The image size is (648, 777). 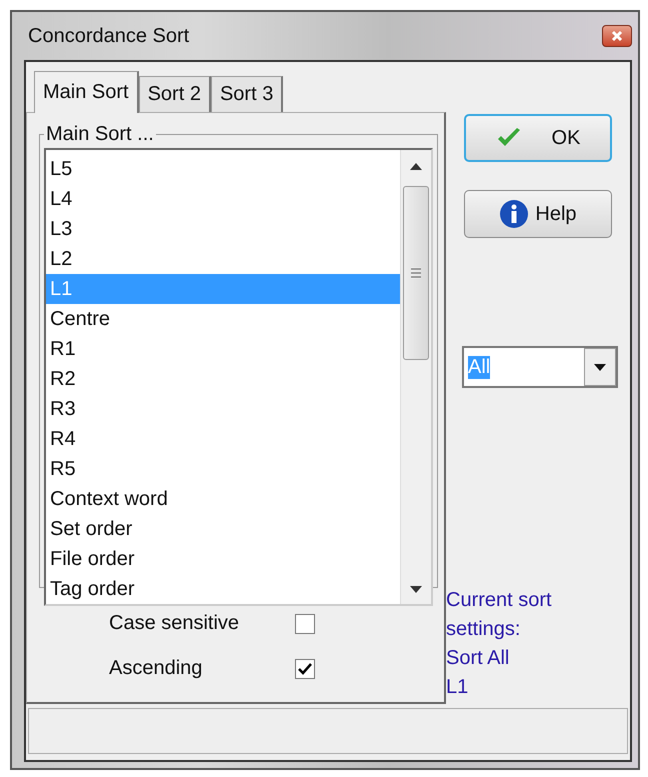 What do you see at coordinates (109, 36) in the screenshot?
I see `window-title: Concordance Sort` at bounding box center [109, 36].